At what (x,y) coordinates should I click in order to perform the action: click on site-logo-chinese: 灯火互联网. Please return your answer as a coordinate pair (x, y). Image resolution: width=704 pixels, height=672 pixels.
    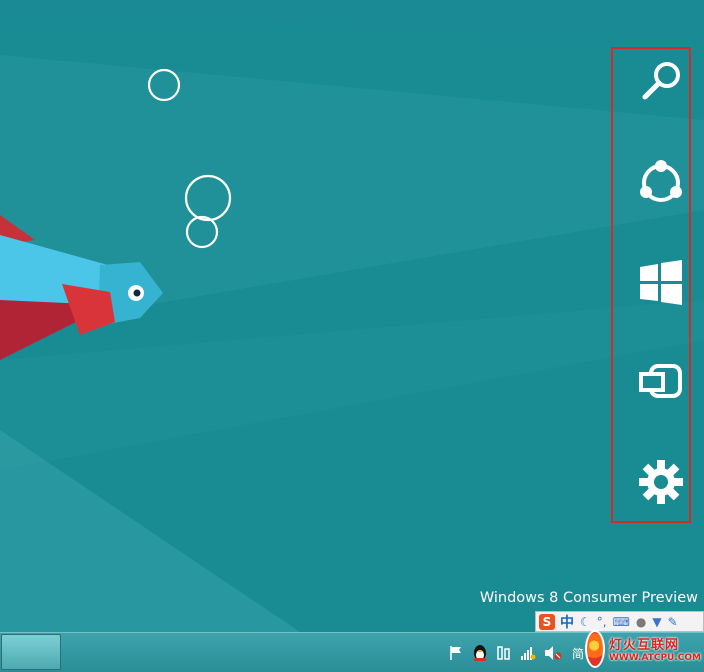
    Looking at the image, I should click on (643, 645).